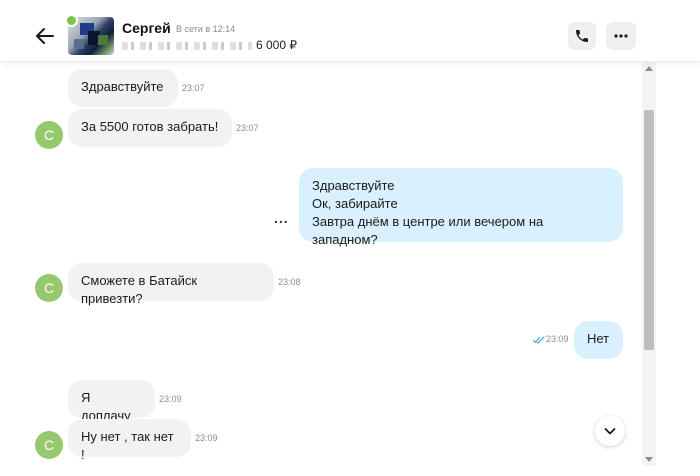 This screenshot has height=476, width=700. I want to click on outgoing-message: Нет, so click(598, 340).